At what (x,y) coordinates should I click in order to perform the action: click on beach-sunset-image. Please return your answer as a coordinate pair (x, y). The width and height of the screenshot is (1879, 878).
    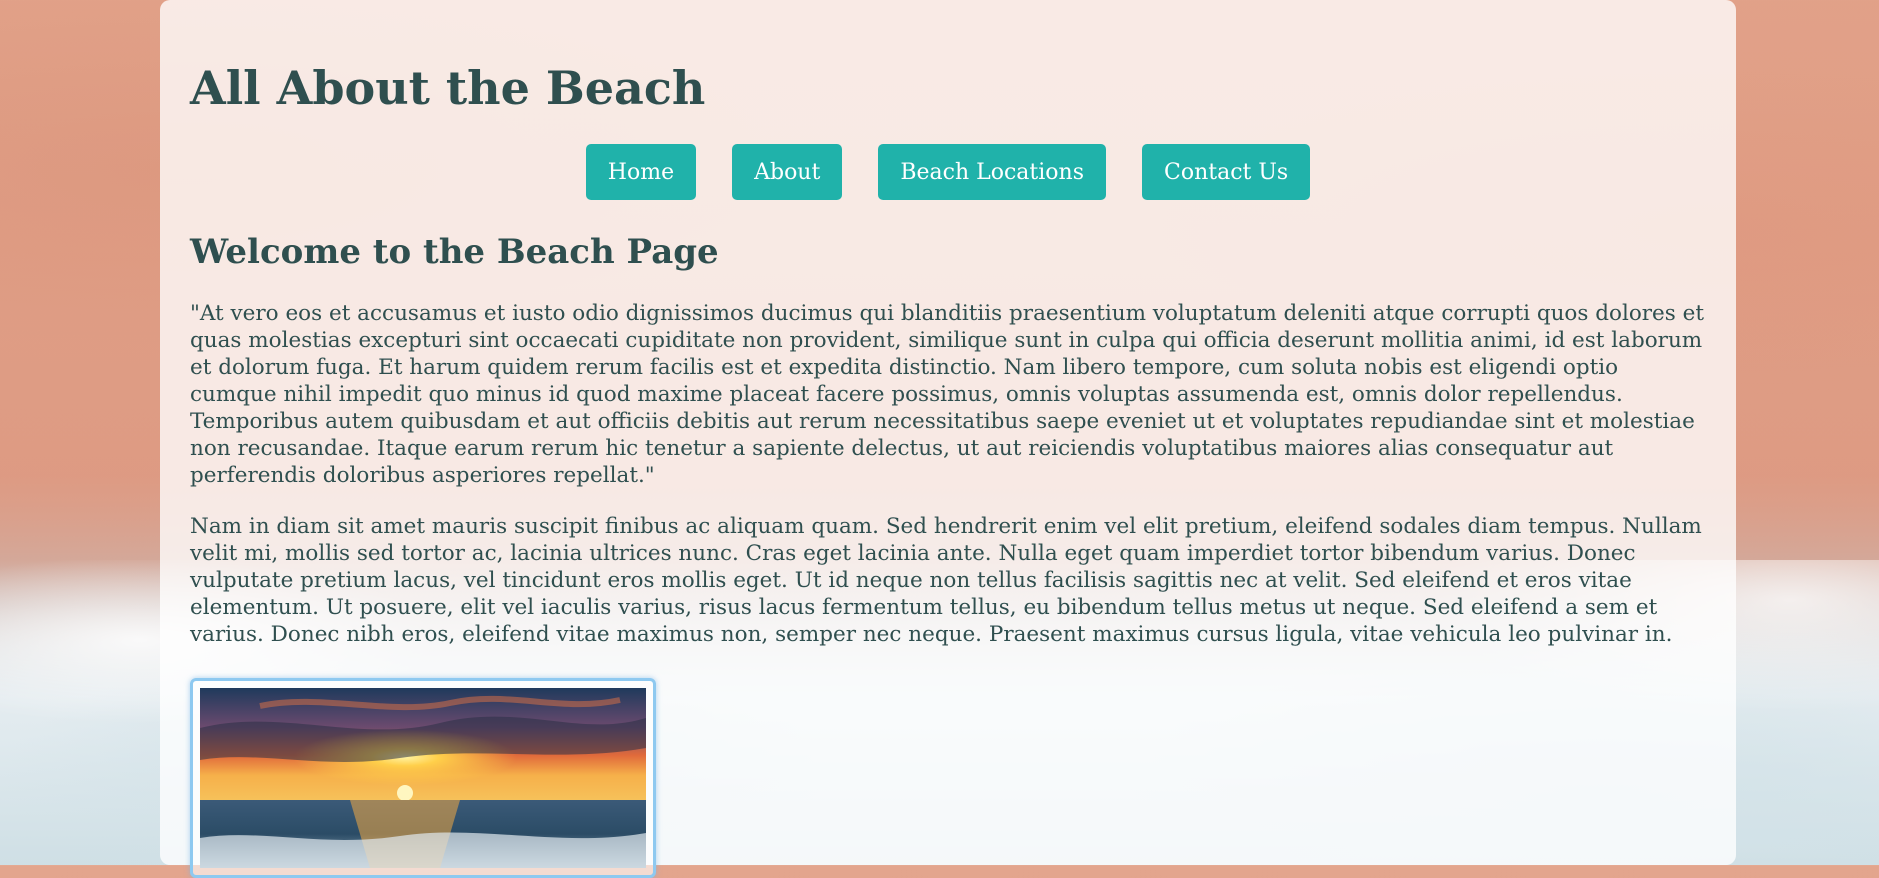
    Looking at the image, I should click on (423, 778).